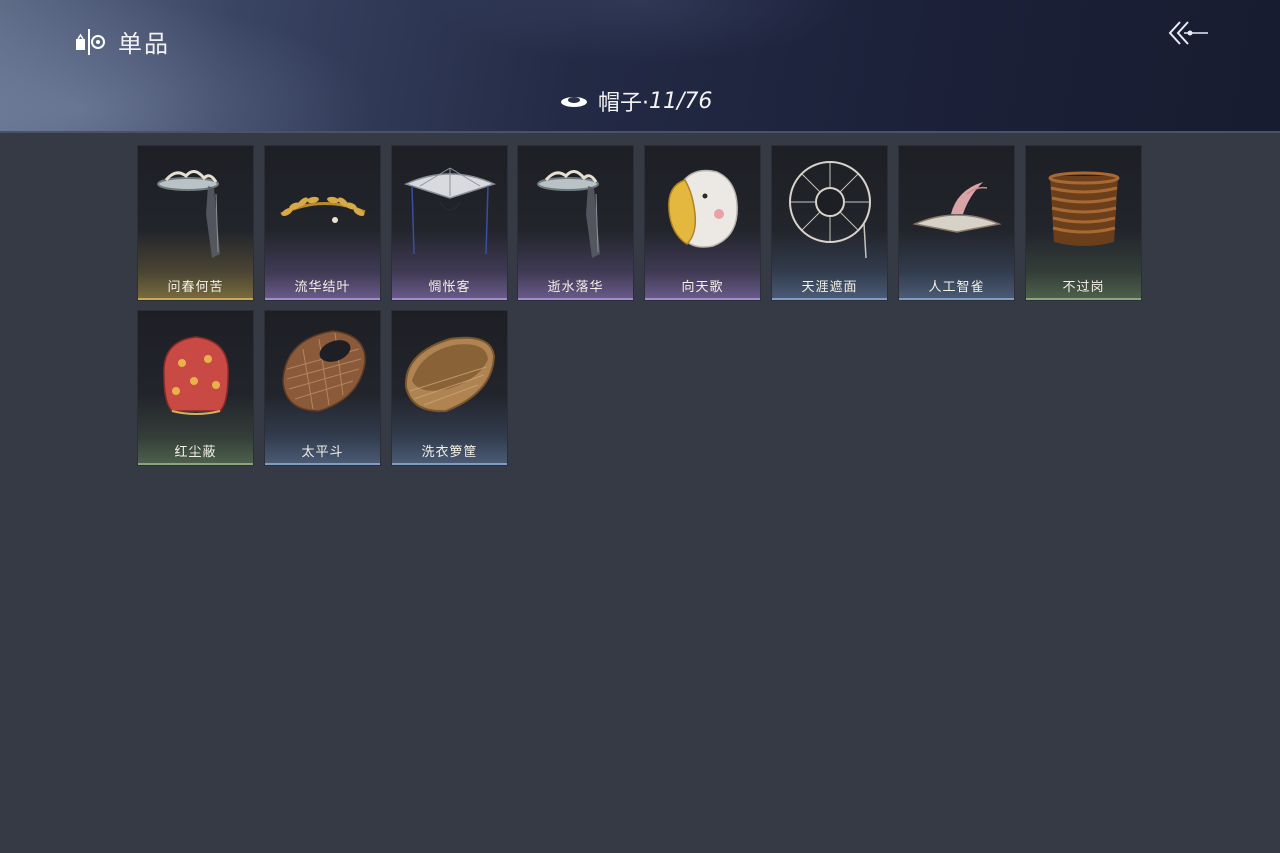 The height and width of the screenshot is (853, 1280). I want to click on wire-hat-icon, so click(830, 210).